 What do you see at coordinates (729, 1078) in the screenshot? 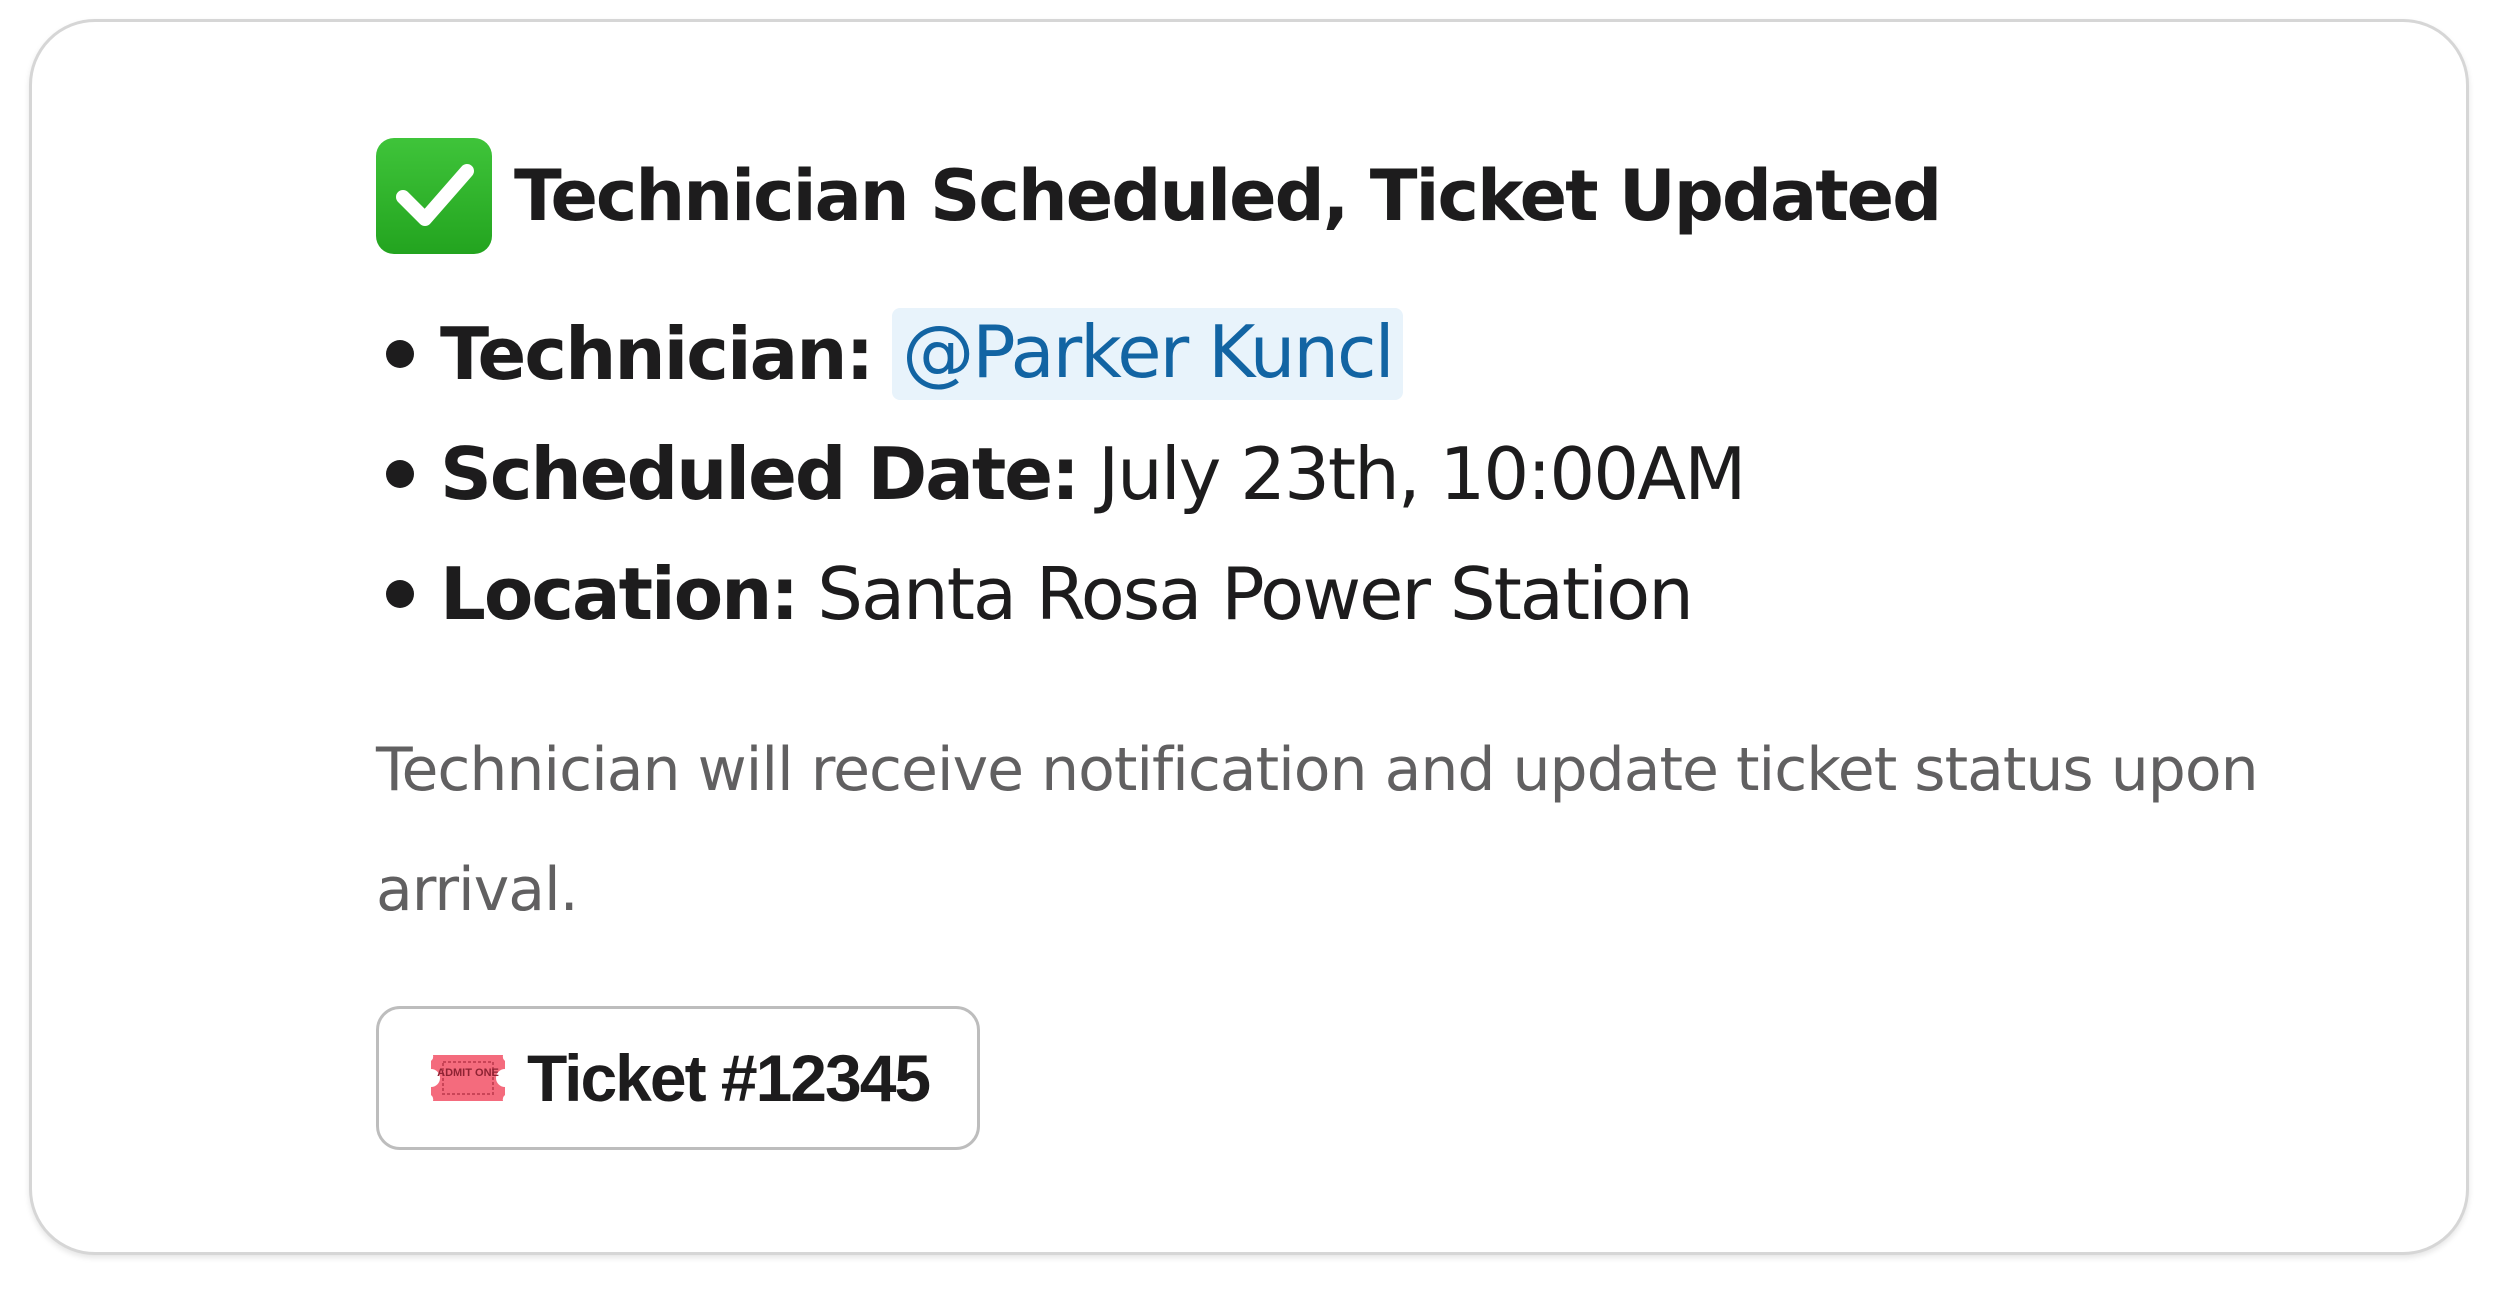
I see `ticket-button-label: Ticket #12345` at bounding box center [729, 1078].